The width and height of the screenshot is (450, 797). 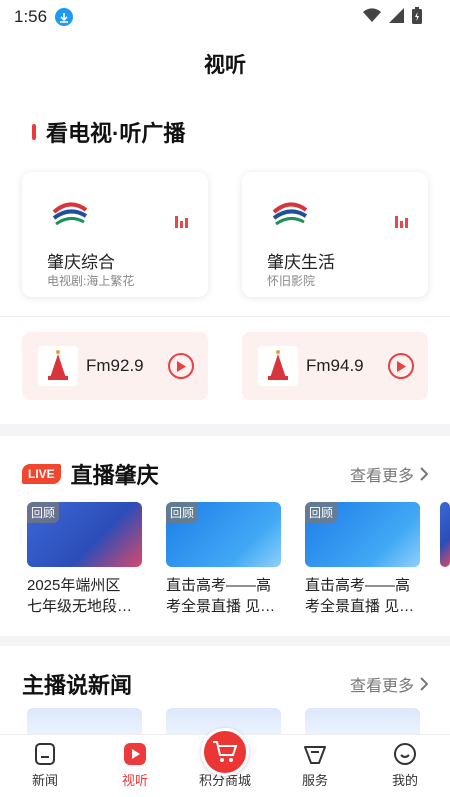 What do you see at coordinates (81, 262) in the screenshot?
I see `channel-name: 肇庆综合` at bounding box center [81, 262].